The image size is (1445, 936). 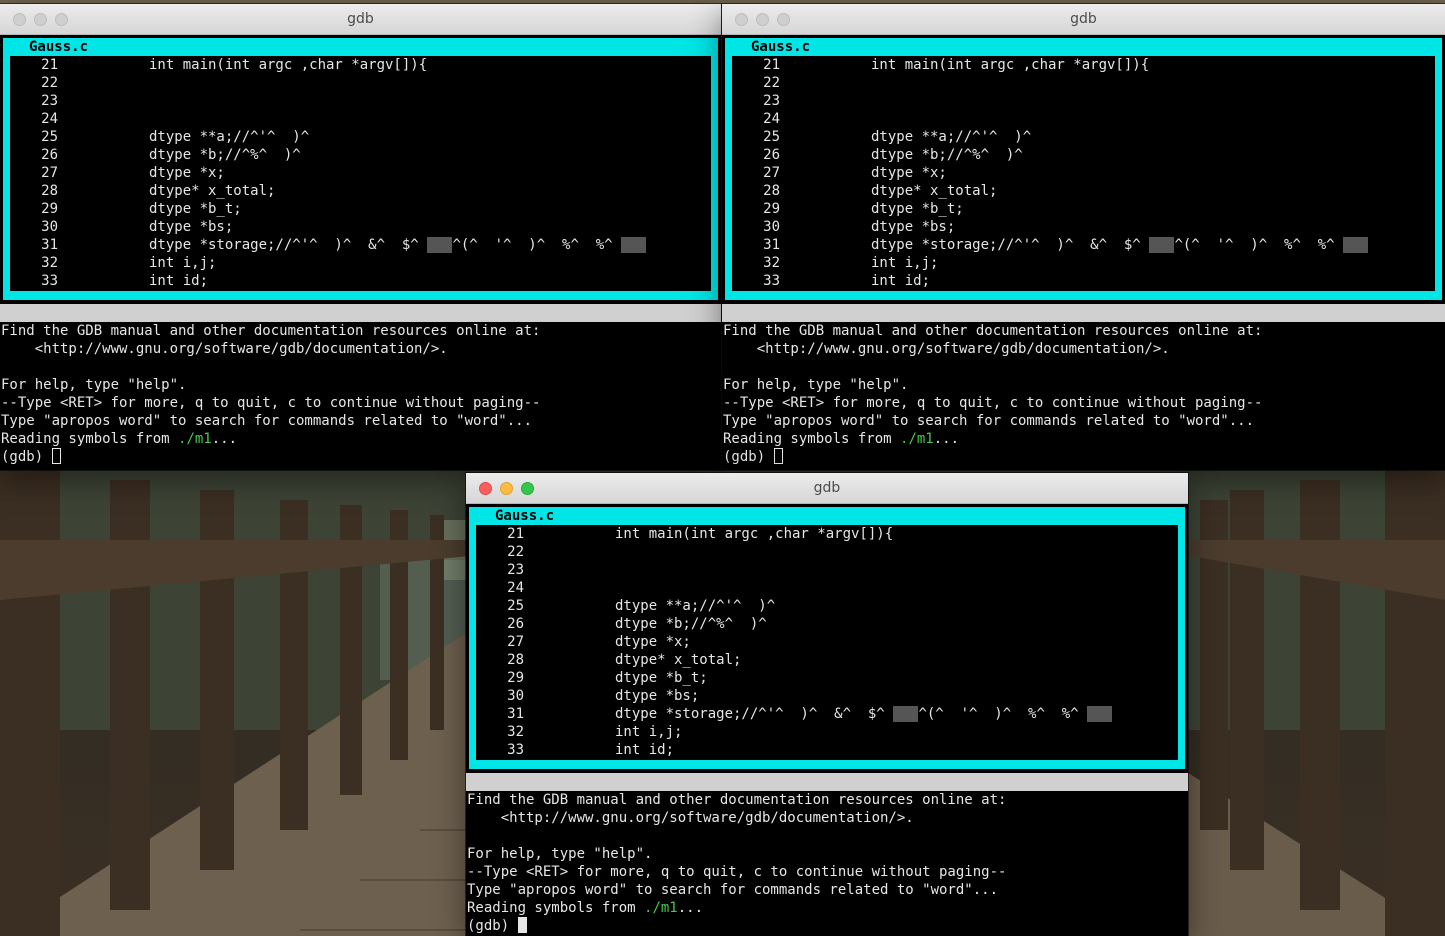 I want to click on source-code: int i,j;, so click(x=183, y=263).